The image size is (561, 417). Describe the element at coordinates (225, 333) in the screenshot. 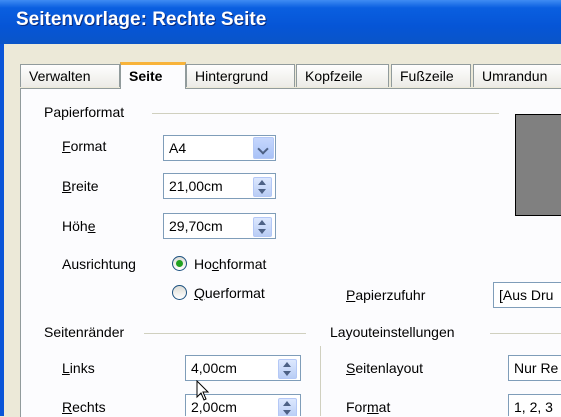

I see `margins-separator` at that location.